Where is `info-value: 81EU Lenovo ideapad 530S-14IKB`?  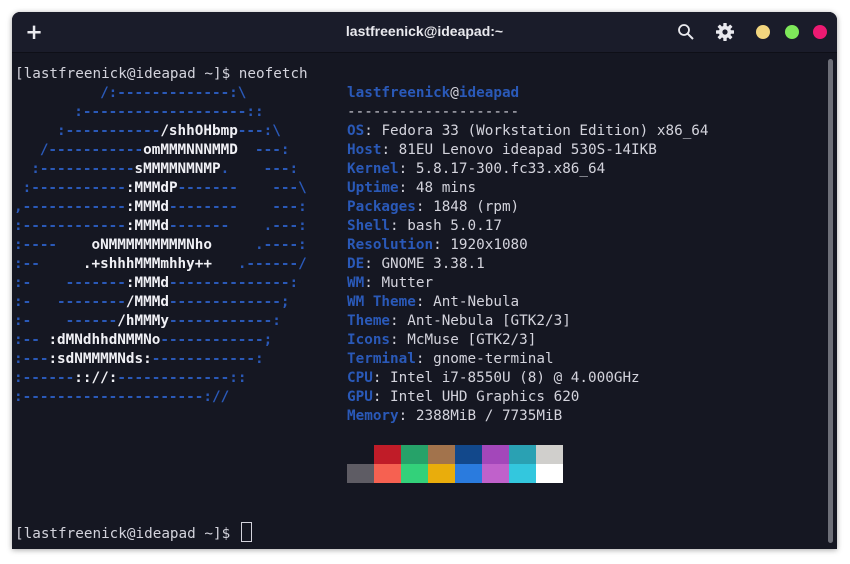 info-value: 81EU Lenovo ideapad 530S-14IKB is located at coordinates (527, 150).